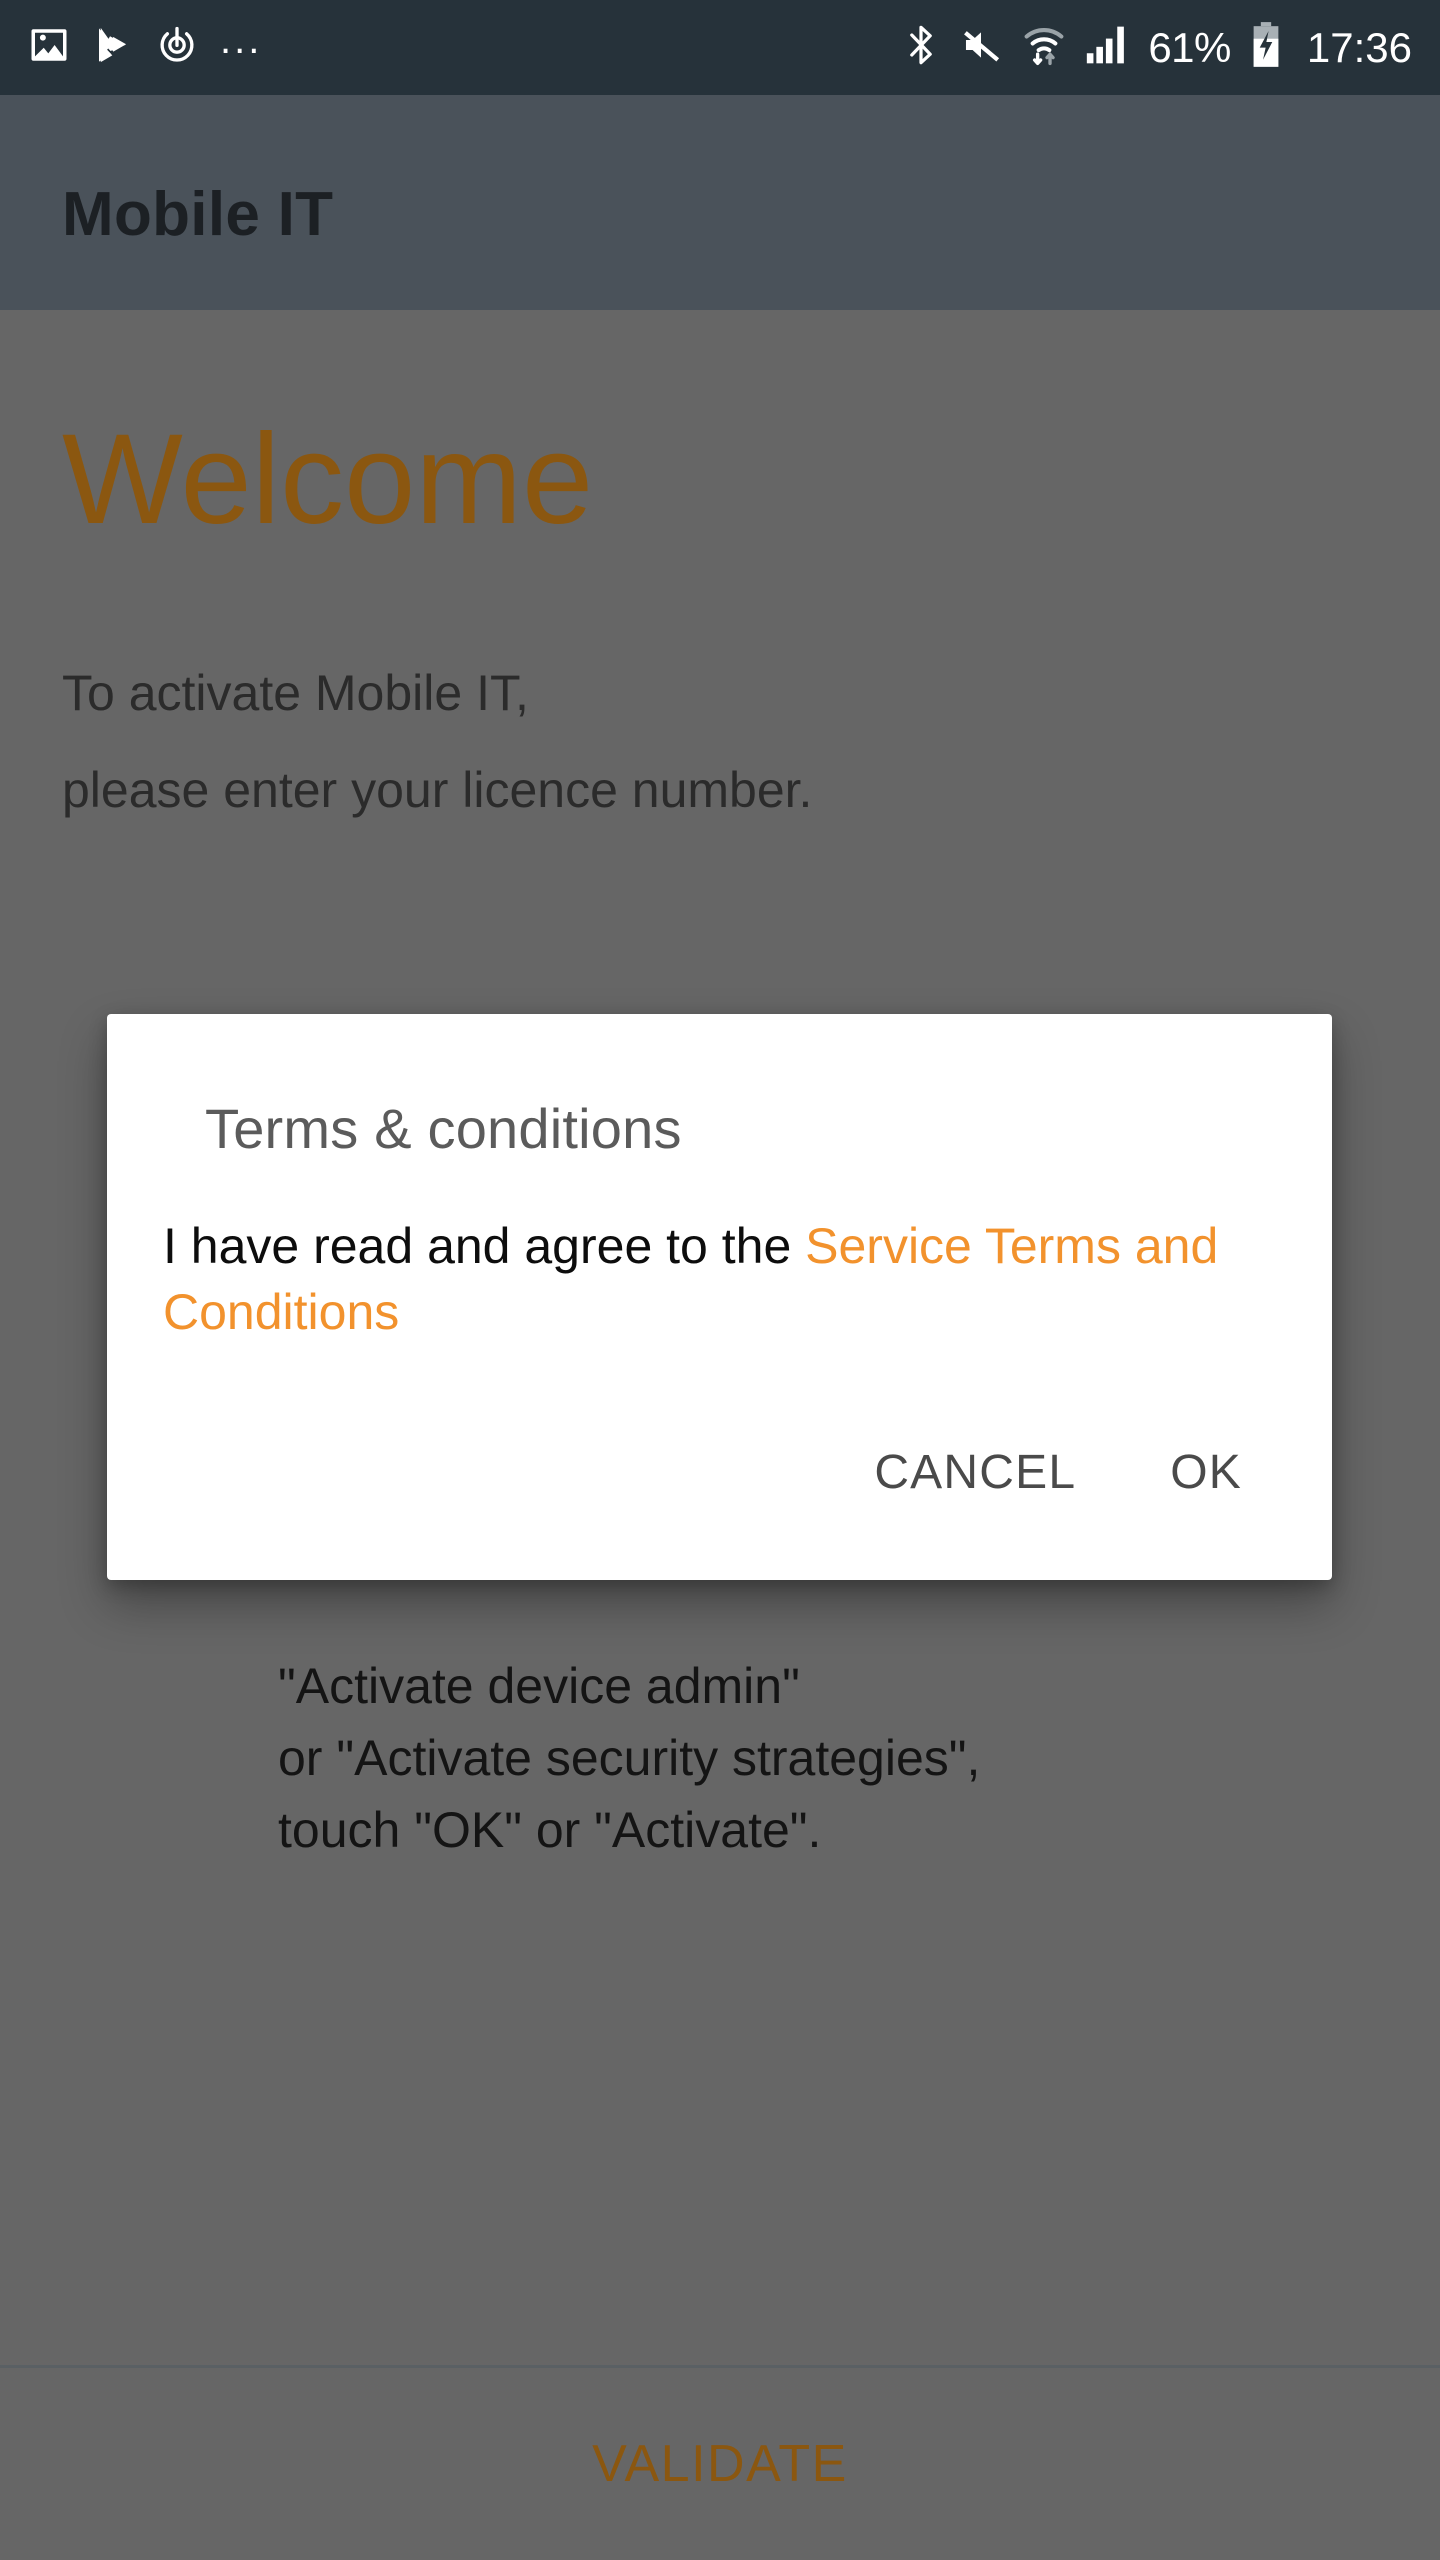 The width and height of the screenshot is (1440, 2560). Describe the element at coordinates (719, 1462) in the screenshot. I see `dialog-action-row: CANCEL OK` at that location.